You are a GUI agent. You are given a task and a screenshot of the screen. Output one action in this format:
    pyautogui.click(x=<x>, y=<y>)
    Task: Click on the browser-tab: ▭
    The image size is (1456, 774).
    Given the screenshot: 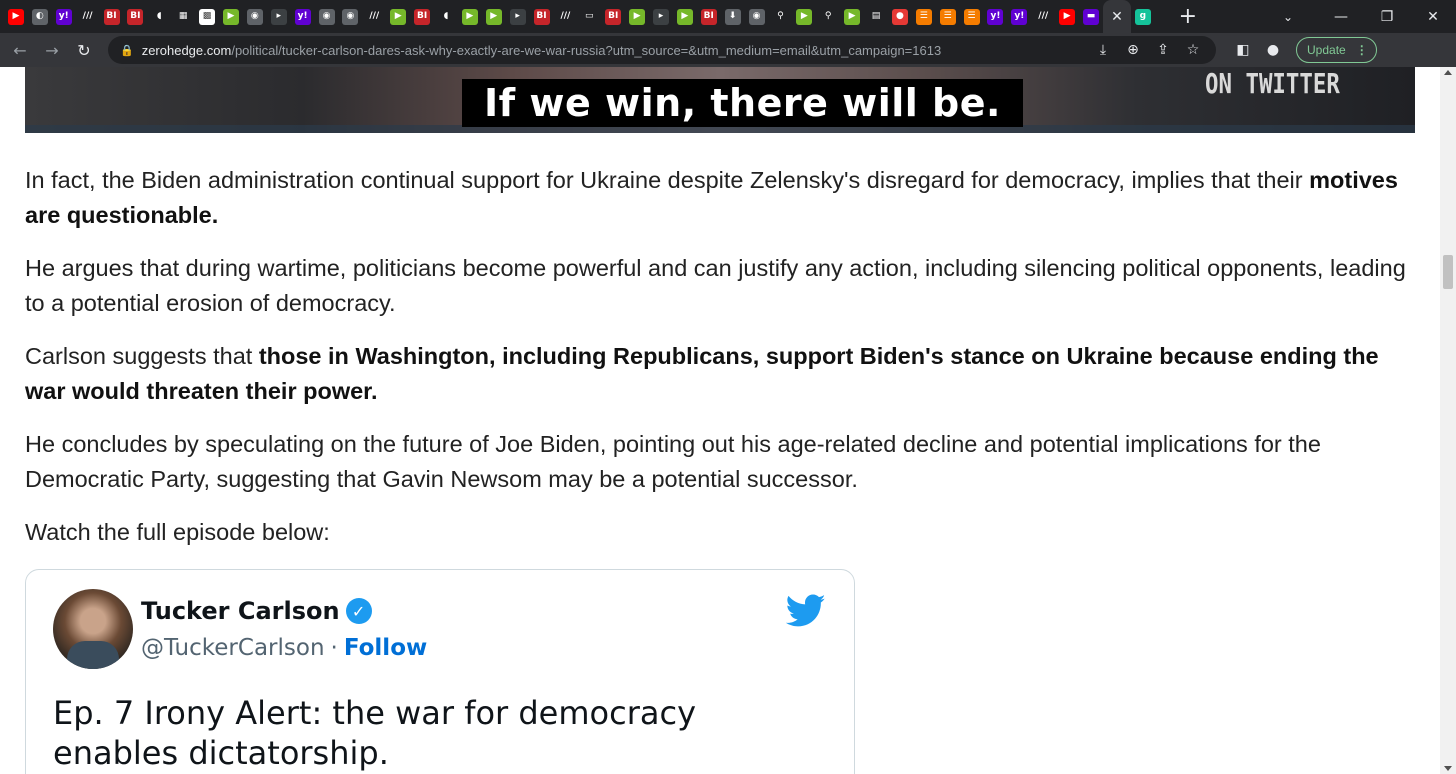 What is the action you would take?
    pyautogui.click(x=589, y=16)
    